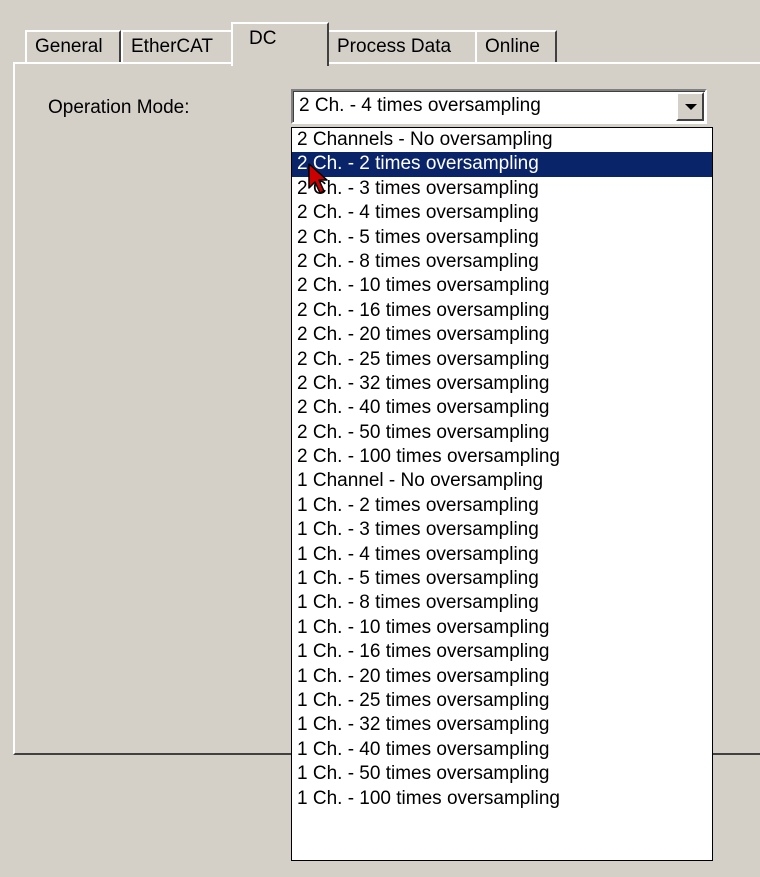  I want to click on dropdown-option: 1 Ch. - 32 times oversampling, so click(502, 725).